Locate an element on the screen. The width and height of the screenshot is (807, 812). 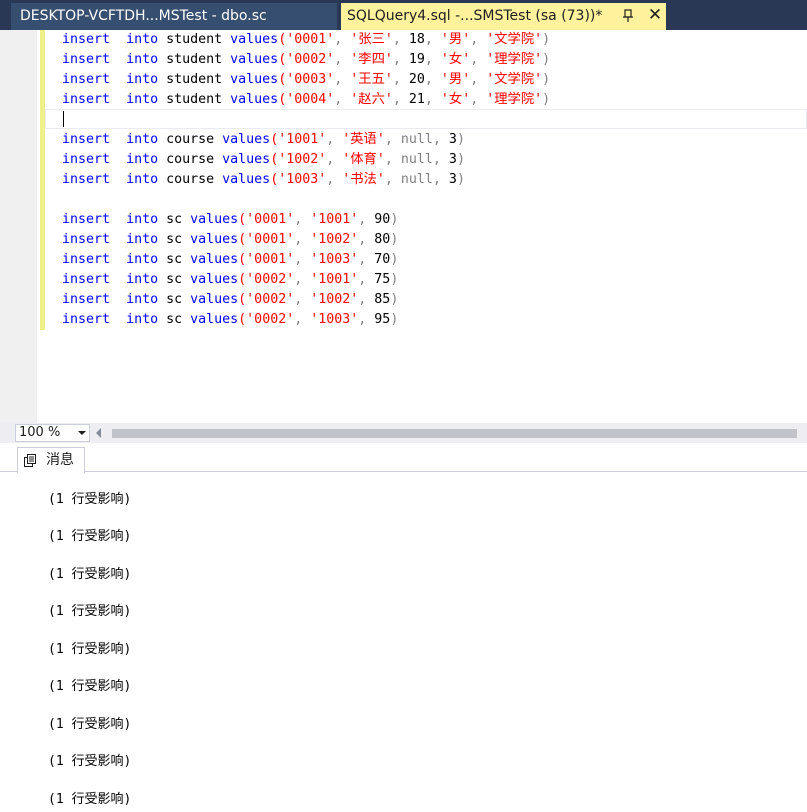
tab-dbo-sc: DESKTOP-VCFTDH...MSTest - dbo.sc is located at coordinates (174, 16).